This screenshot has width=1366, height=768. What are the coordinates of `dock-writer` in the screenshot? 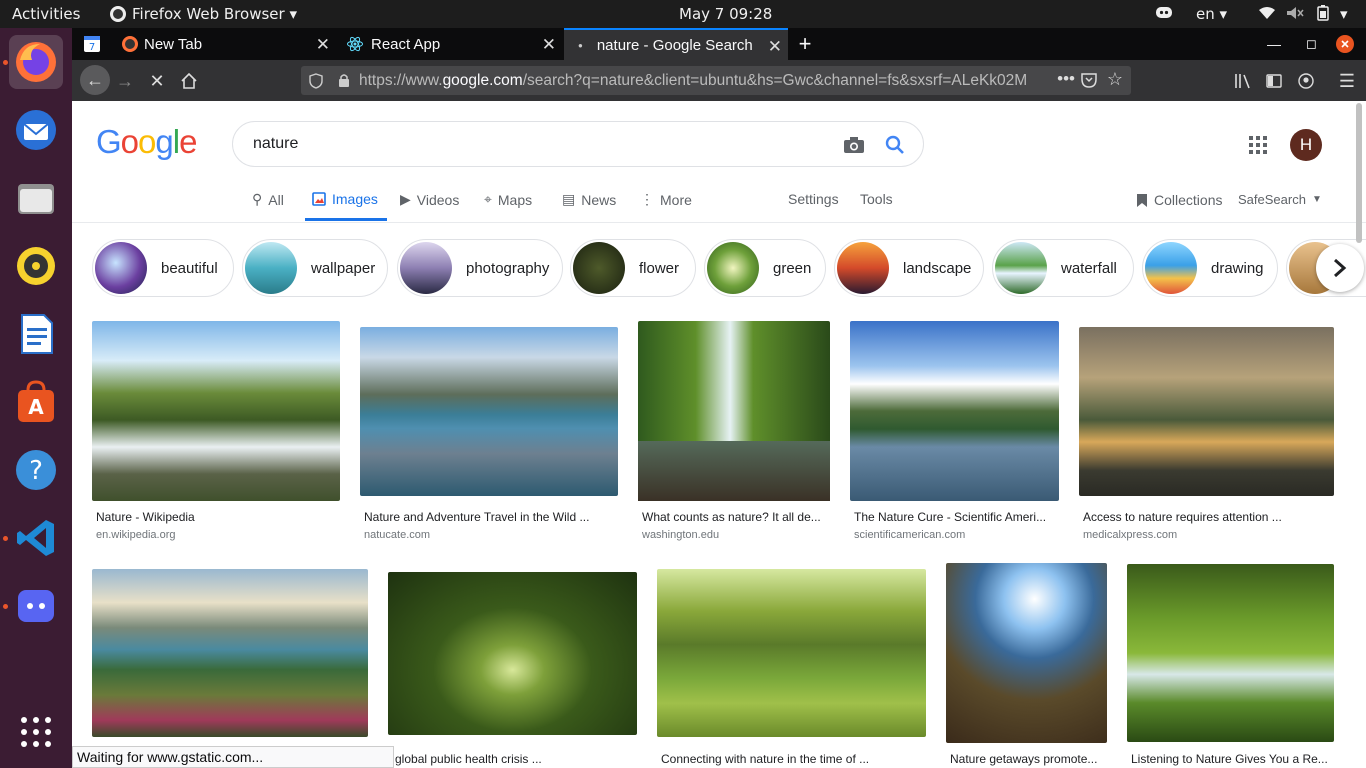 It's located at (36, 334).